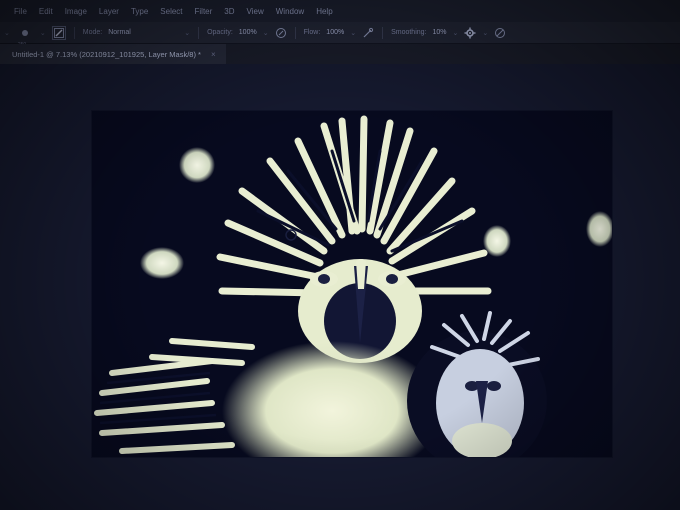  Describe the element at coordinates (7, 33) in the screenshot. I see `tool-preset-chevron-icon: ⌄` at that location.